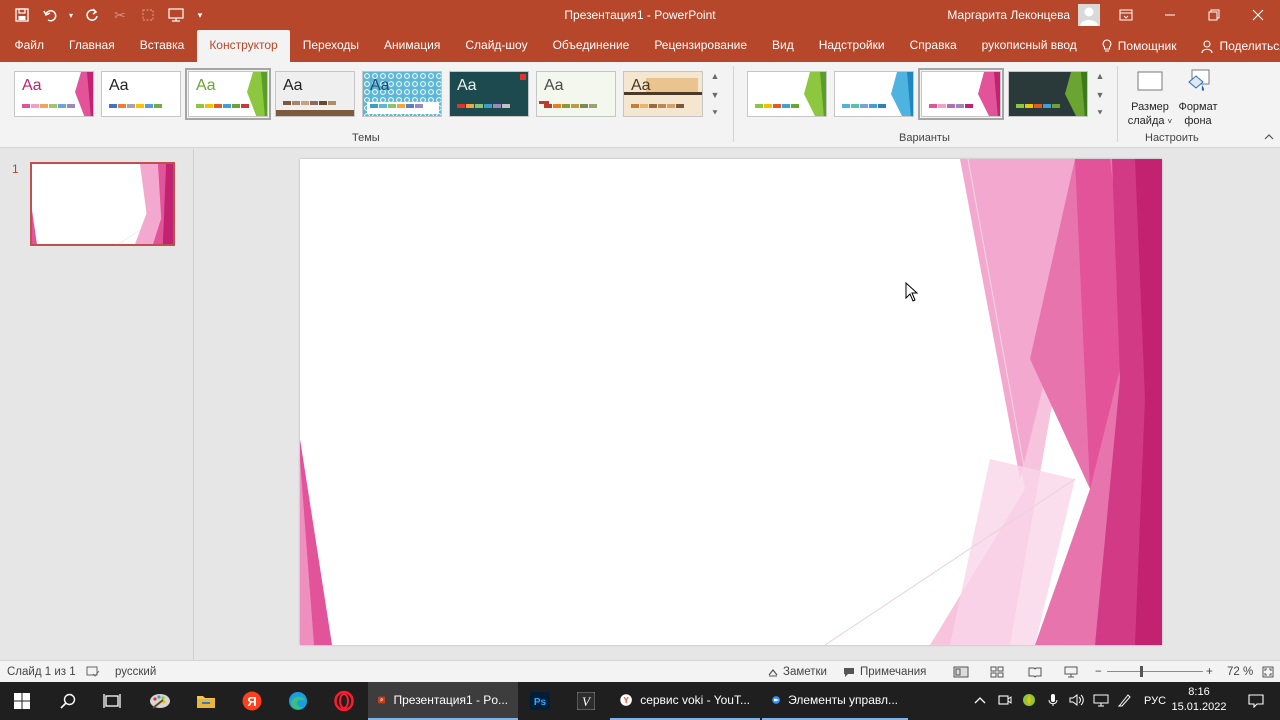 Image resolution: width=1280 pixels, height=720 pixels. What do you see at coordinates (1126, 15) in the screenshot?
I see `ribbon-display-options-icon` at bounding box center [1126, 15].